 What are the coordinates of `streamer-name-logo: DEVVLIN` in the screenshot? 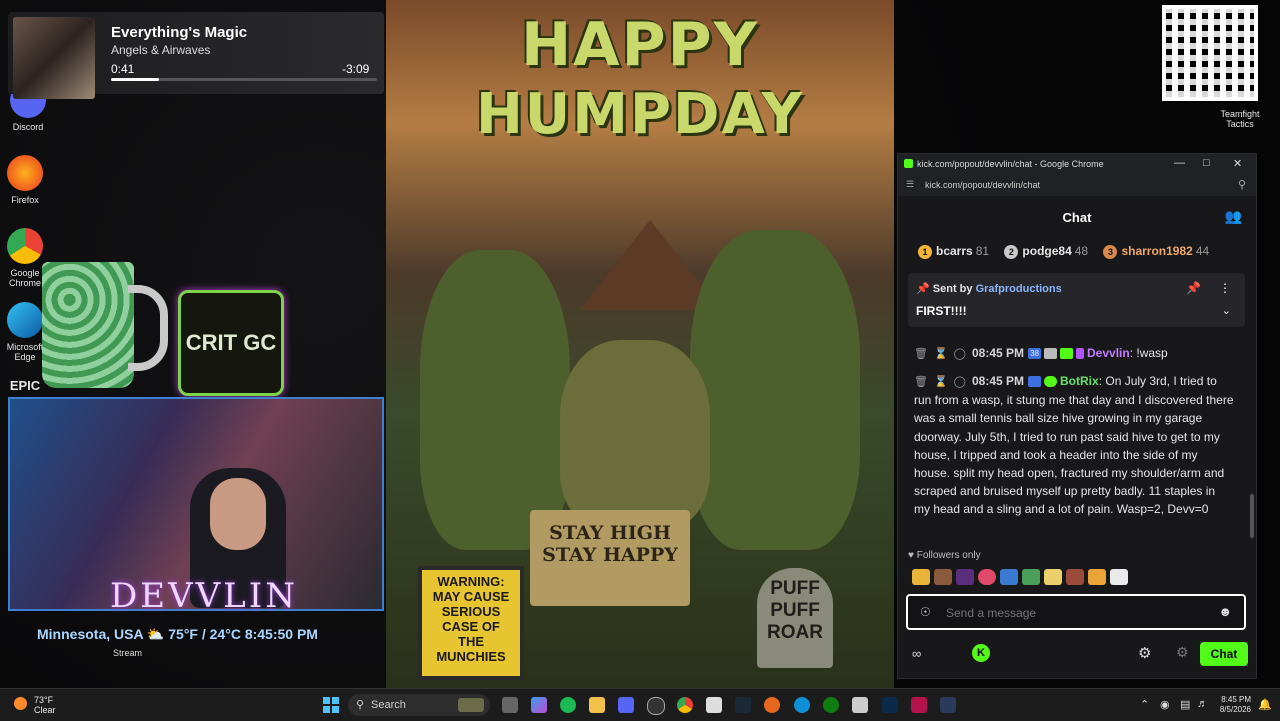 It's located at (204, 596).